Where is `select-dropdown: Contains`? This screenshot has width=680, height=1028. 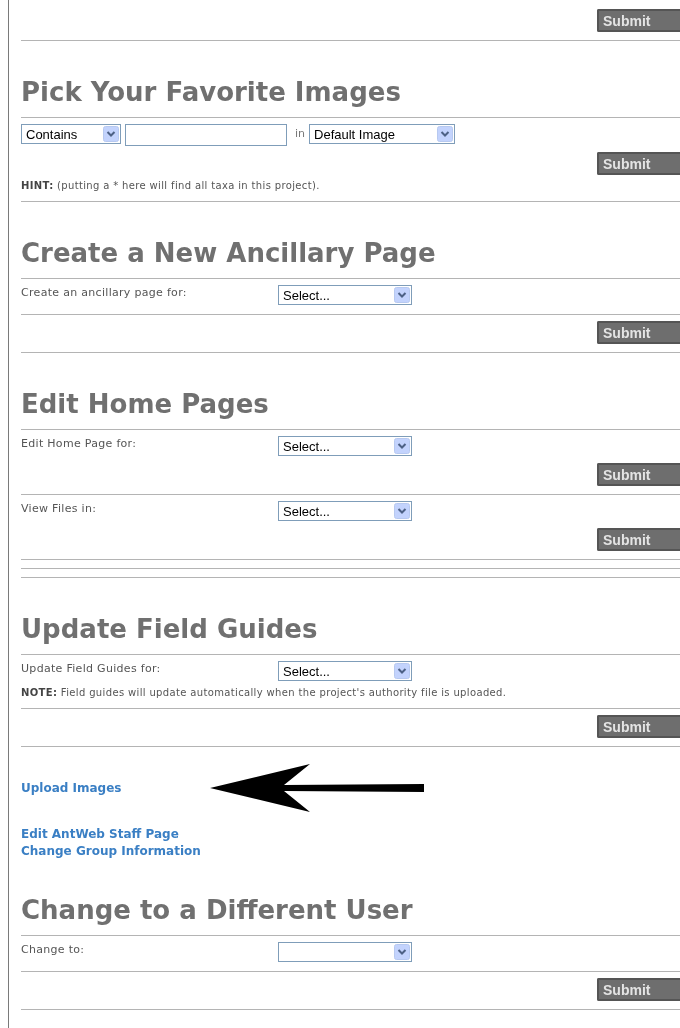
select-dropdown: Contains is located at coordinates (71, 134).